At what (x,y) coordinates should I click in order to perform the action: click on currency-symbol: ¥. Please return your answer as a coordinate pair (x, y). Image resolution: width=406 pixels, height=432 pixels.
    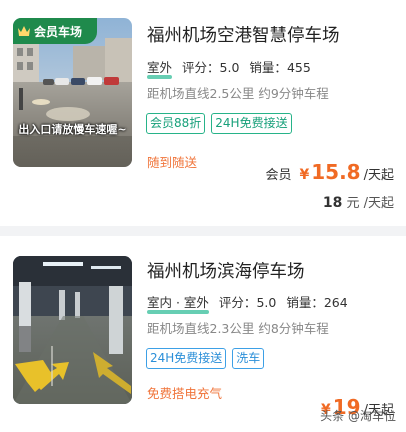
    Looking at the image, I should click on (304, 175).